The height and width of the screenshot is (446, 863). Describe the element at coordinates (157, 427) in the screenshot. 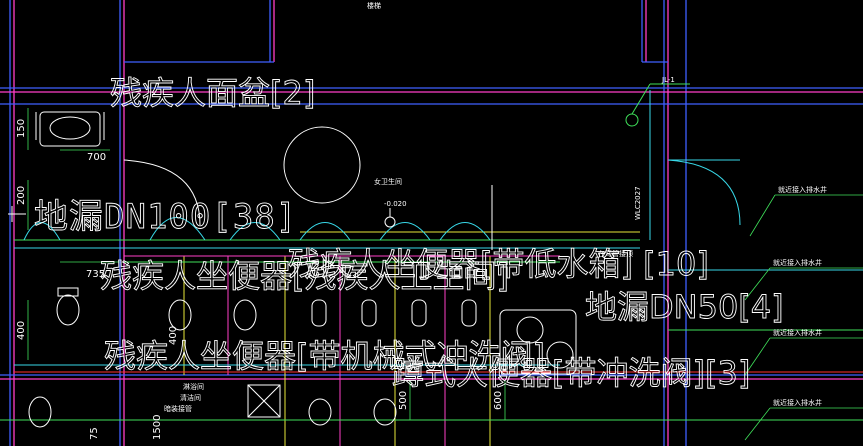

I see `dim-1500-text: 1500` at that location.